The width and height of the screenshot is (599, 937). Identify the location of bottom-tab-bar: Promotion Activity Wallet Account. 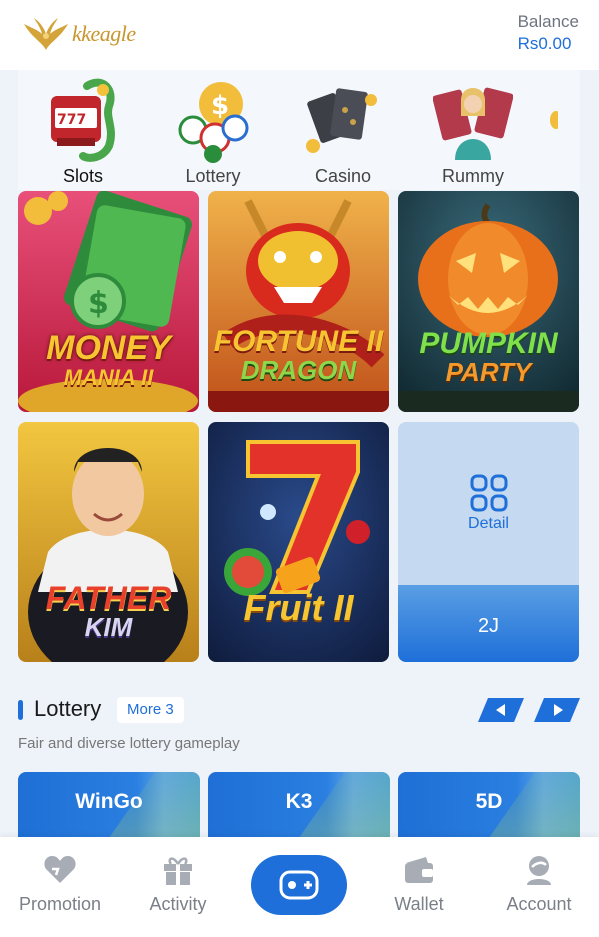
(299, 887).